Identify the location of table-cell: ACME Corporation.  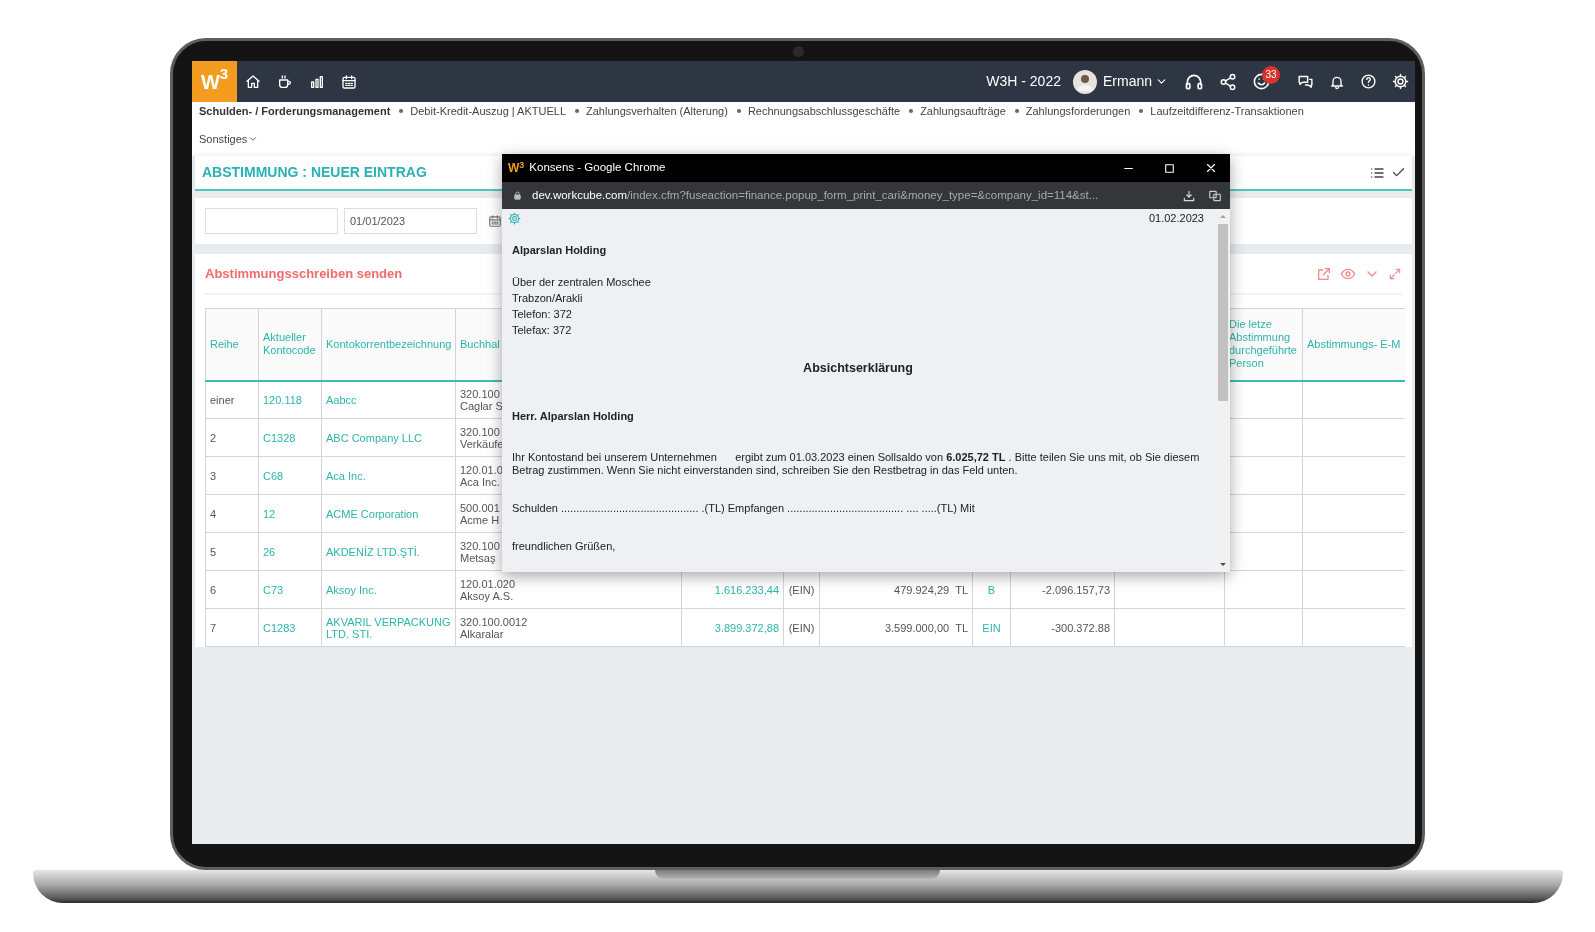
(372, 513).